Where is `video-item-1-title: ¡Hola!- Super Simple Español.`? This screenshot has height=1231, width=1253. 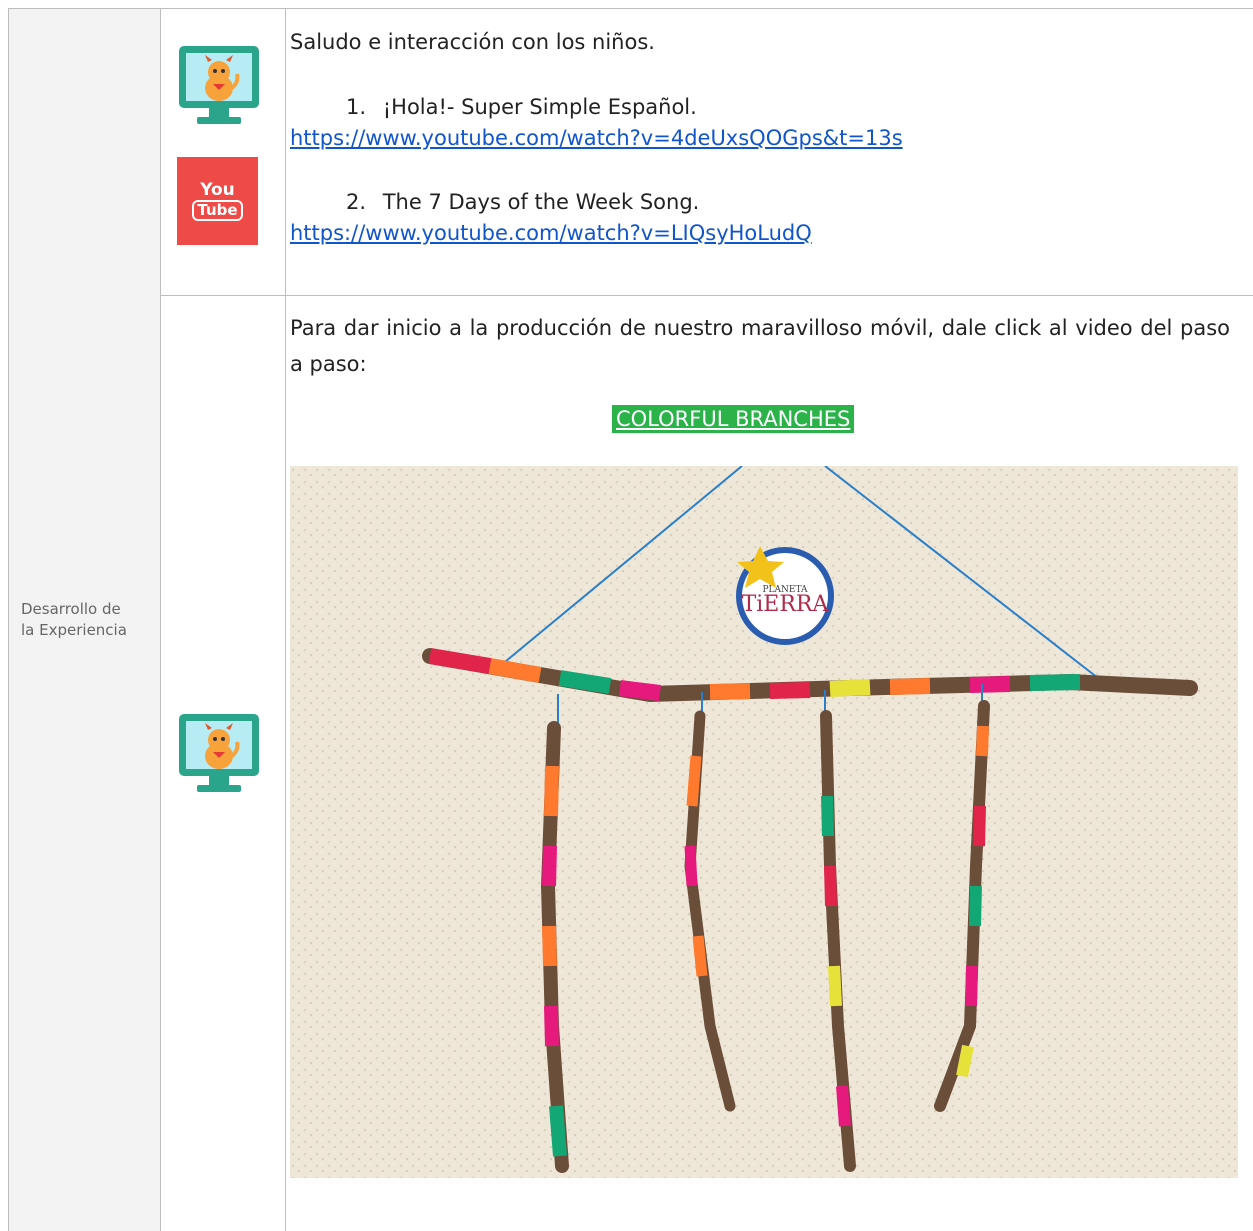 video-item-1-title: ¡Hola!- Super Simple Español. is located at coordinates (539, 107).